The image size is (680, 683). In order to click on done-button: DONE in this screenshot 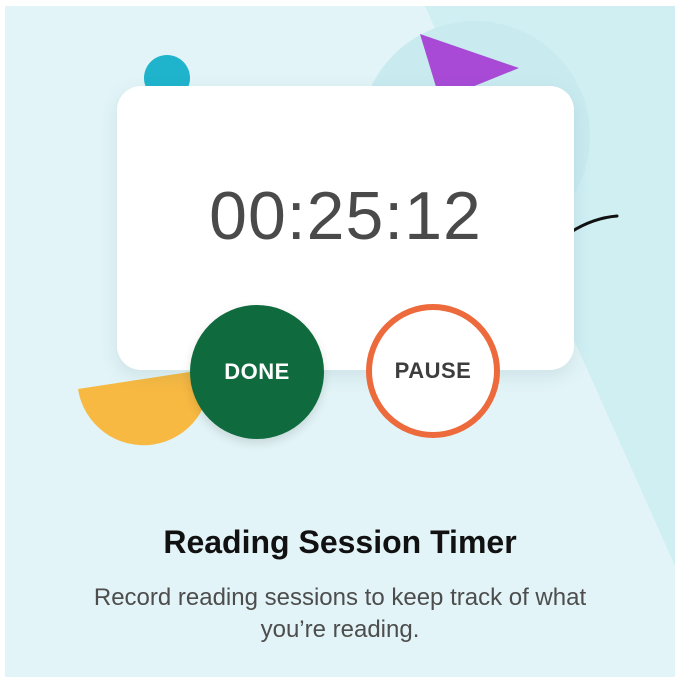, I will do `click(257, 372)`.